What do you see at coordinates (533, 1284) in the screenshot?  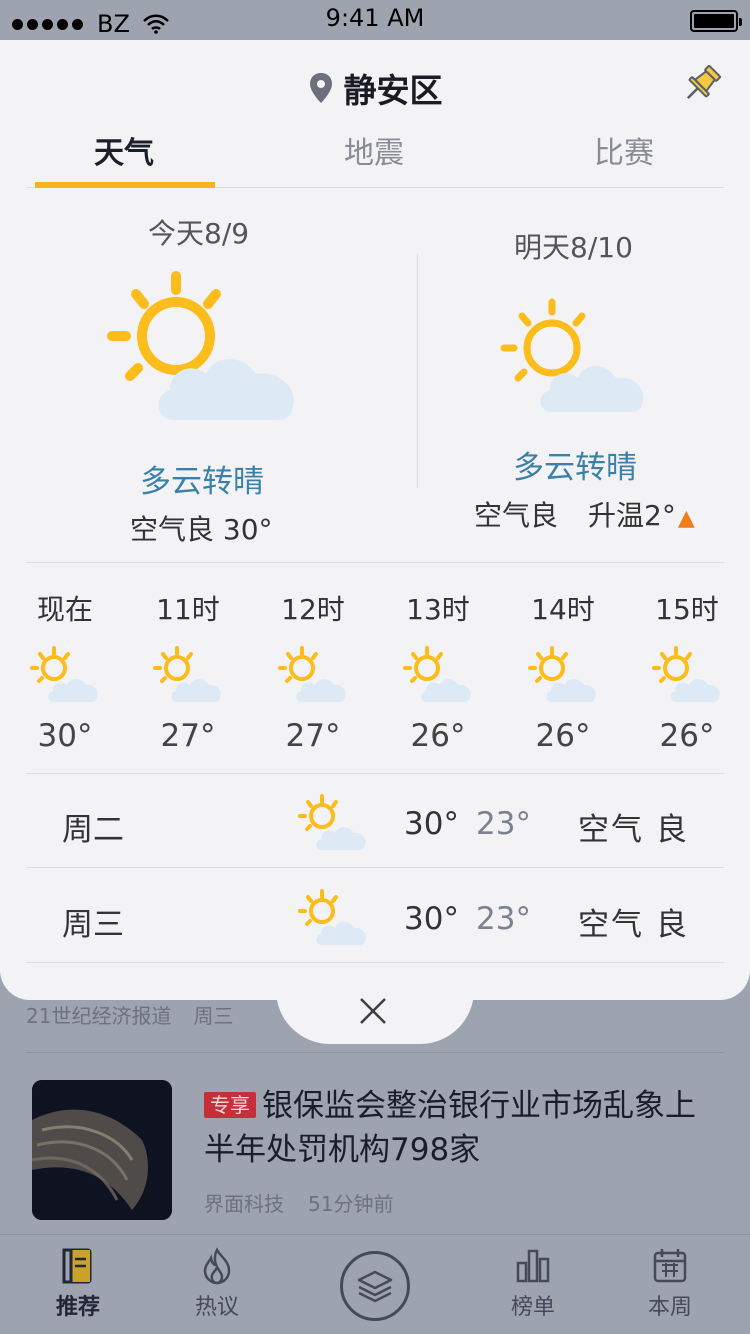 I see `tab-ranking: 榜单` at bounding box center [533, 1284].